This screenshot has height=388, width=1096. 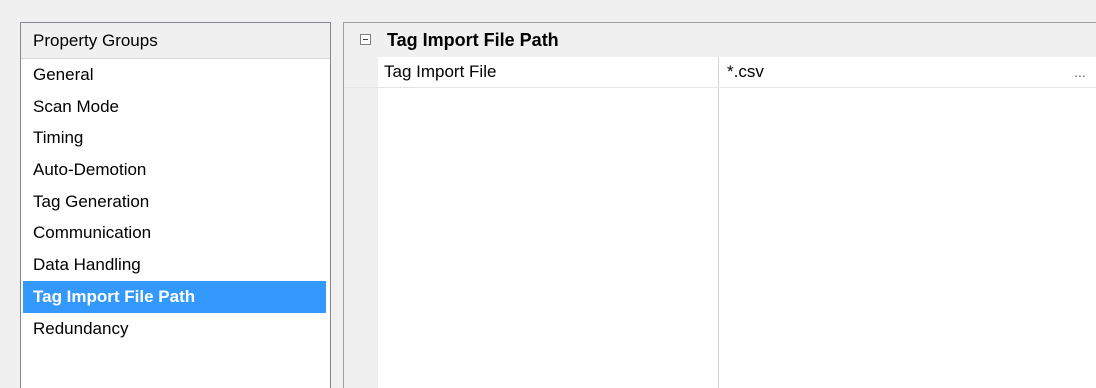 What do you see at coordinates (473, 40) in the screenshot?
I see `section-title: Tag Import File Path` at bounding box center [473, 40].